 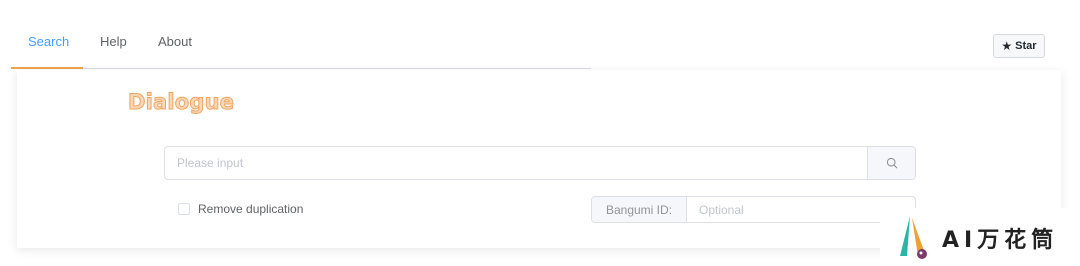 I want to click on search-icon, so click(x=891, y=163).